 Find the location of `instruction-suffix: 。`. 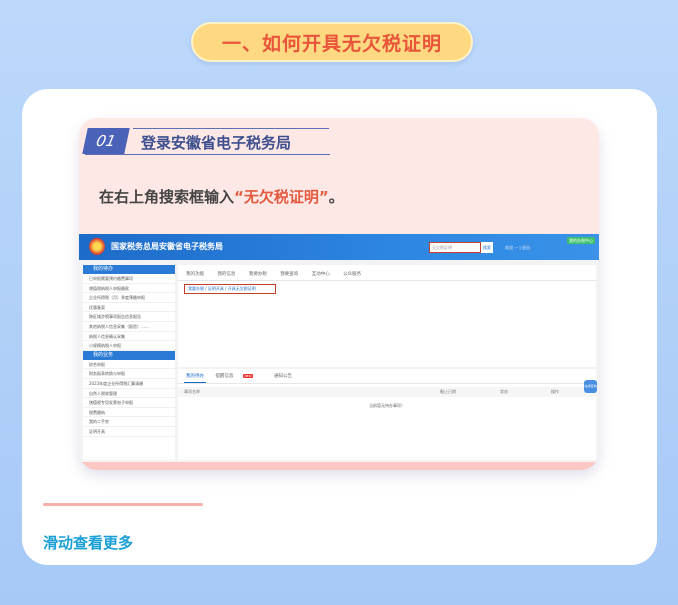

instruction-suffix: 。 is located at coordinates (336, 197).